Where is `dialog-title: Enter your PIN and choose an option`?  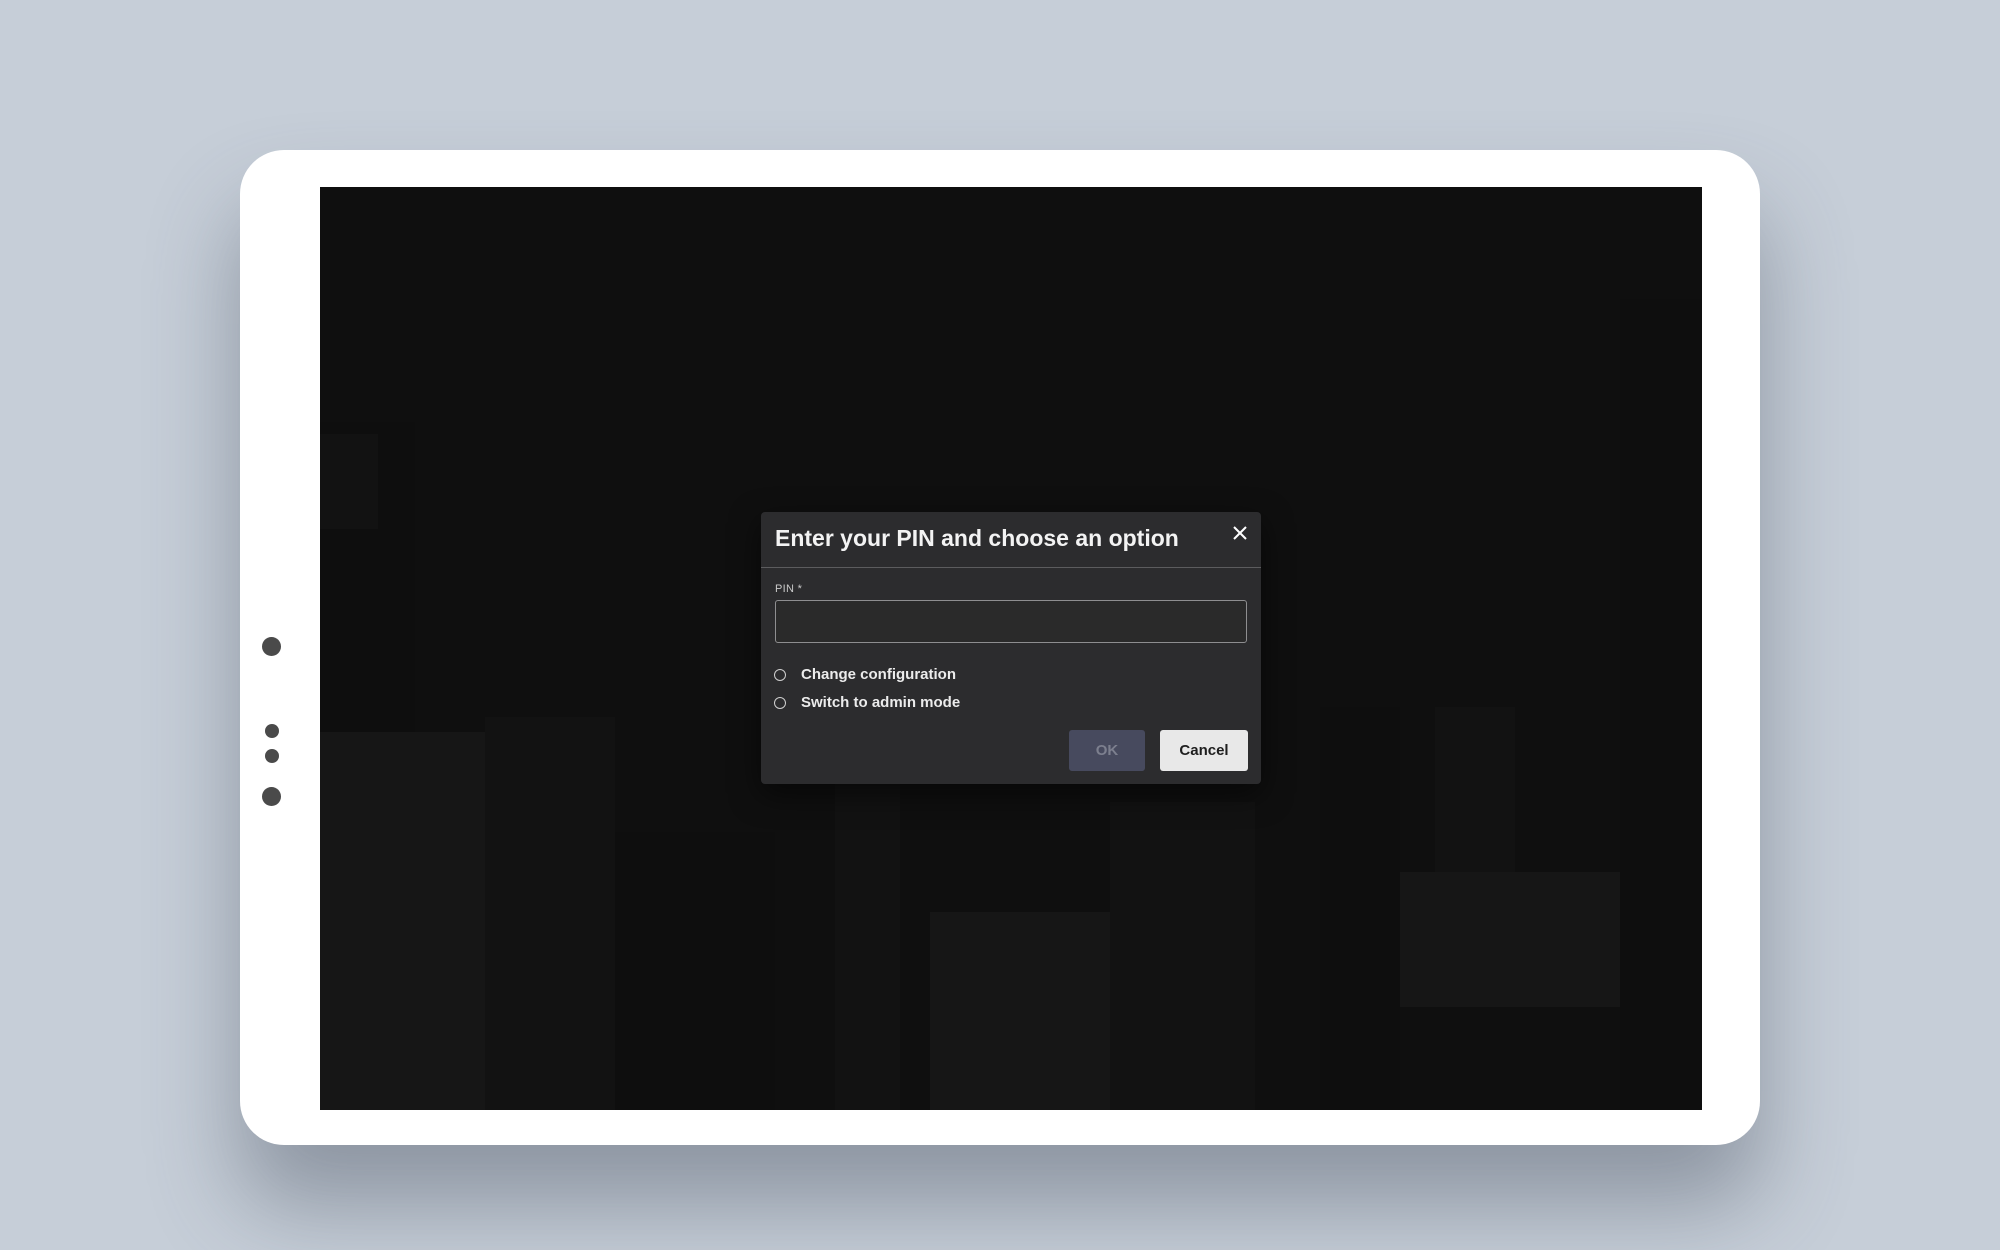 dialog-title: Enter your PIN and choose an option is located at coordinates (977, 538).